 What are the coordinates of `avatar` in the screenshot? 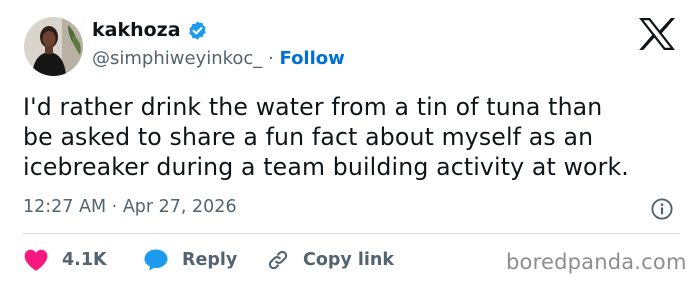 It's located at (53, 46).